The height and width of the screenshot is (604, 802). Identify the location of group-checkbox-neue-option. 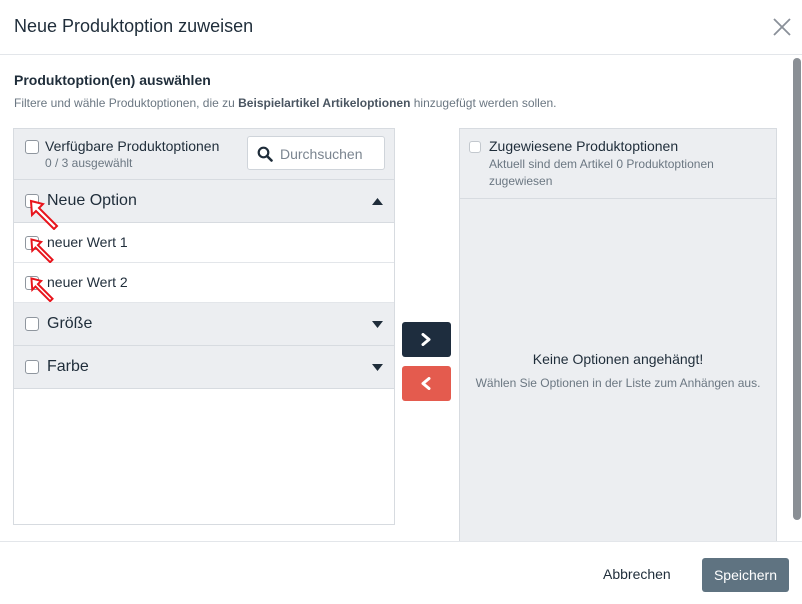
(32, 201).